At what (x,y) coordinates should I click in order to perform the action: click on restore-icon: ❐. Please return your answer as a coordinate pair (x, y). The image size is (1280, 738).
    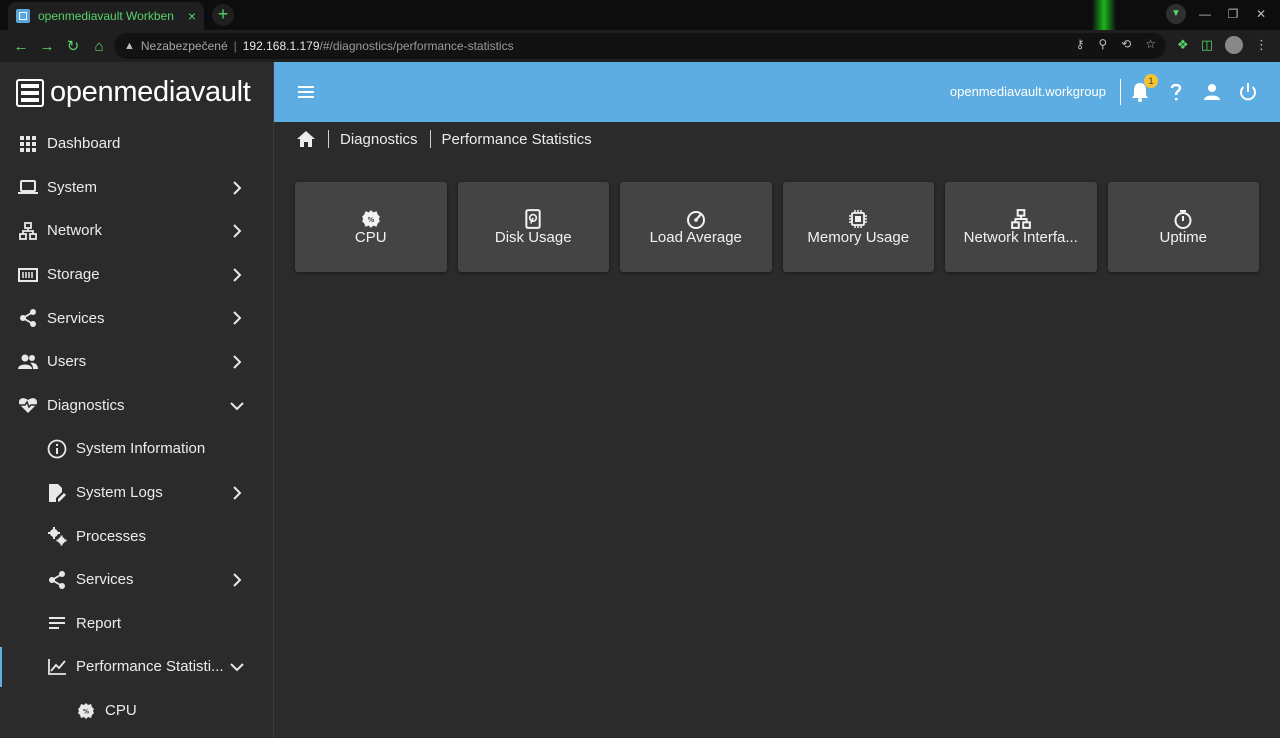
    Looking at the image, I should click on (1233, 14).